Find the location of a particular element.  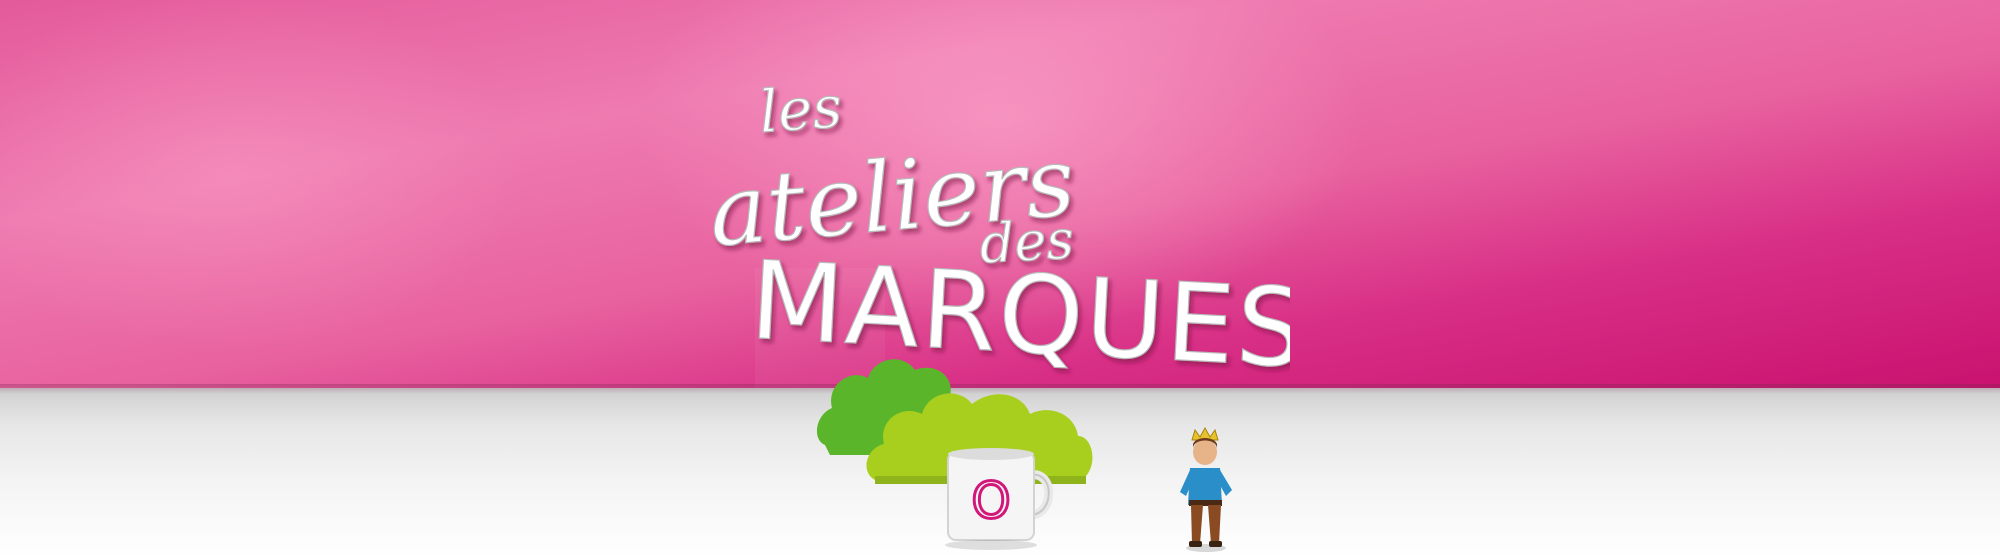

scene-props: O is located at coordinates (1024, 455).